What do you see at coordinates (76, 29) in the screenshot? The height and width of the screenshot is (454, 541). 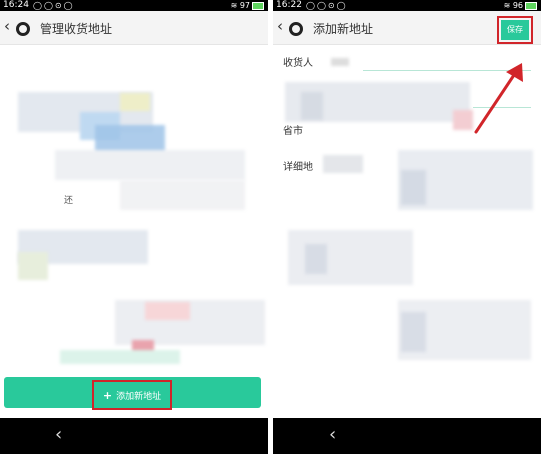 I see `page-title: 管理收货地址` at bounding box center [76, 29].